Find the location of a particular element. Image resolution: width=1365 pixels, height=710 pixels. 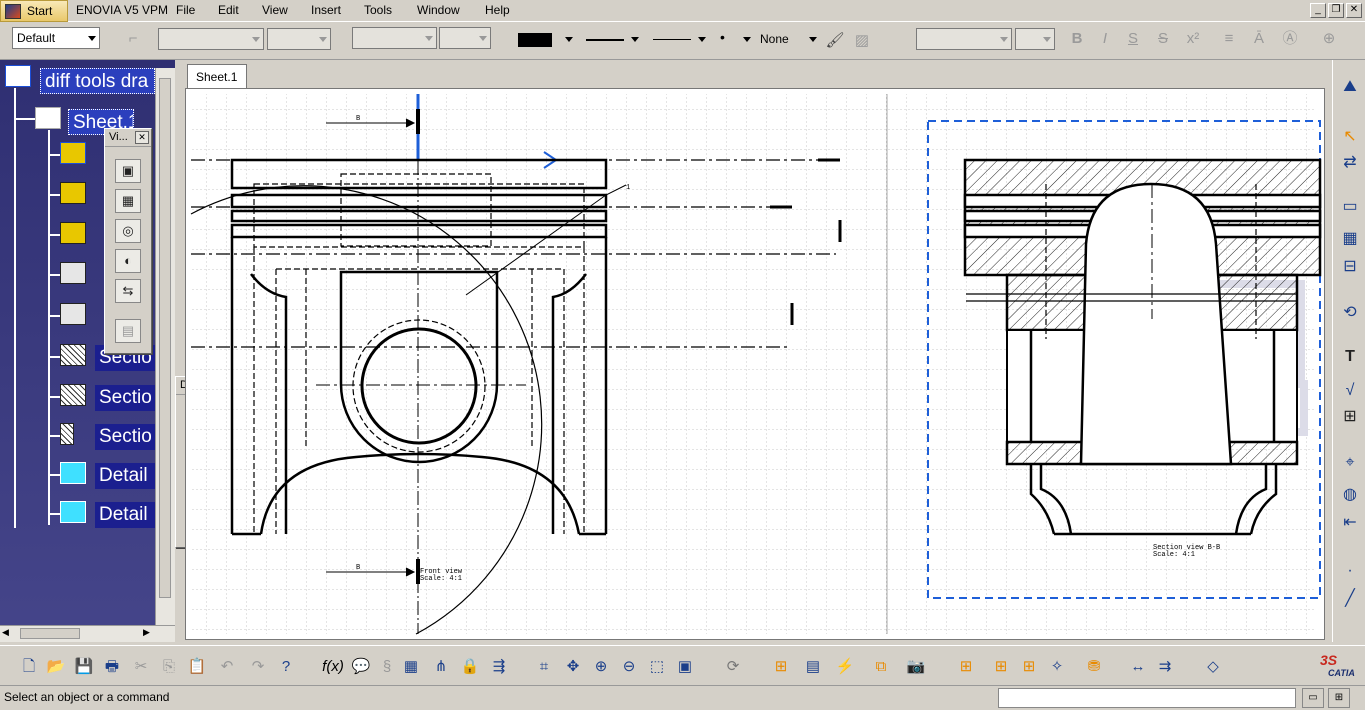

pan-icon: ✥ is located at coordinates (573, 667).